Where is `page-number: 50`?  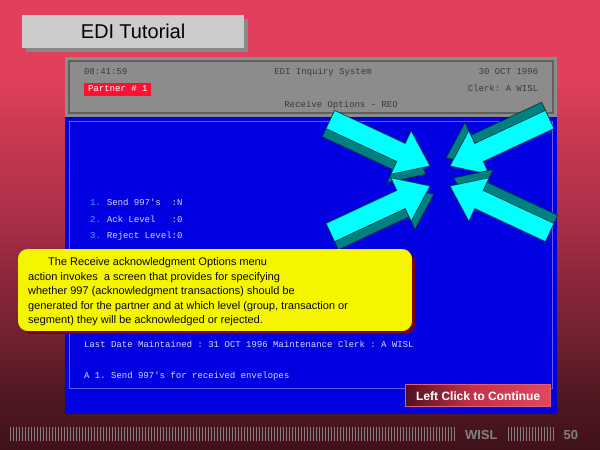 page-number: 50 is located at coordinates (571, 435).